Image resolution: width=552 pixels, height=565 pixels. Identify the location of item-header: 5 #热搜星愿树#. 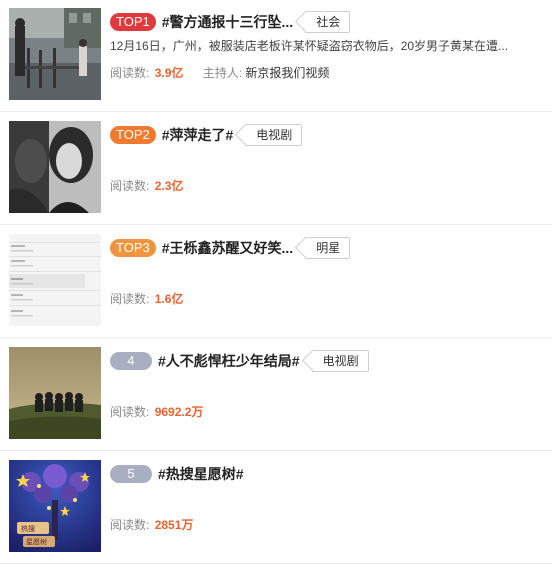
(177, 474).